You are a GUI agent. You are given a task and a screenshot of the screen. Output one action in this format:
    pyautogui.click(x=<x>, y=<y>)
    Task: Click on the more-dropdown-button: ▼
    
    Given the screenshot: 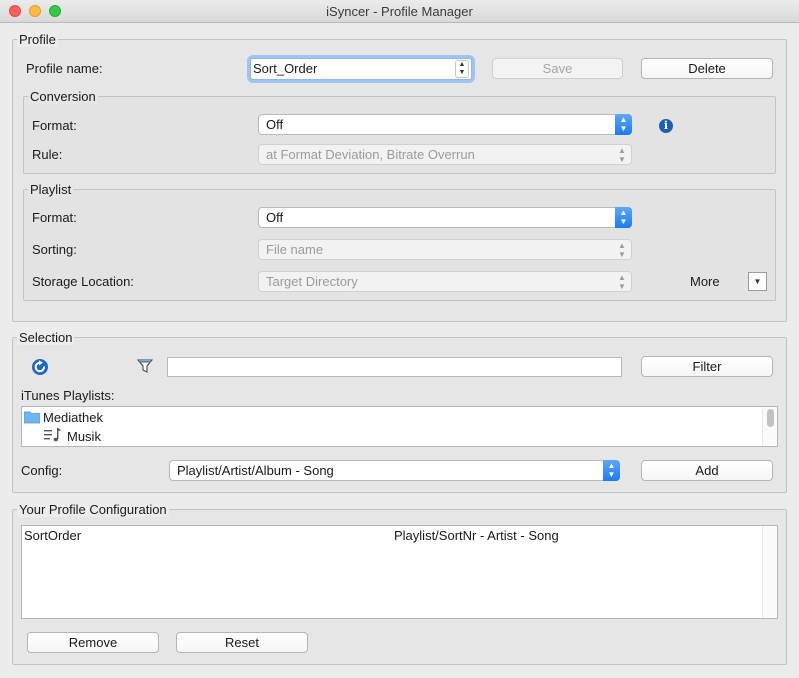 What is the action you would take?
    pyautogui.click(x=757, y=281)
    